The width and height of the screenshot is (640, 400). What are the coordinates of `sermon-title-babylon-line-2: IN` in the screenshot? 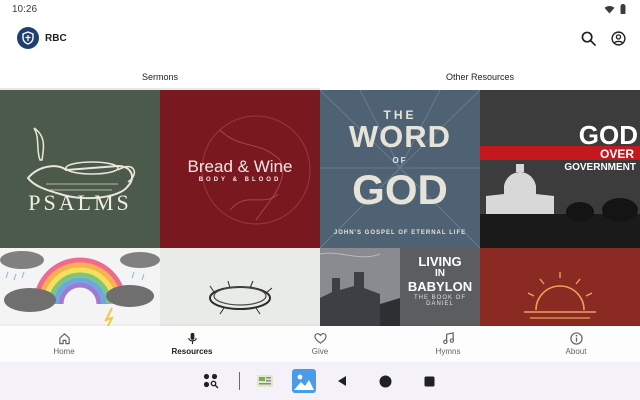 It's located at (440, 273).